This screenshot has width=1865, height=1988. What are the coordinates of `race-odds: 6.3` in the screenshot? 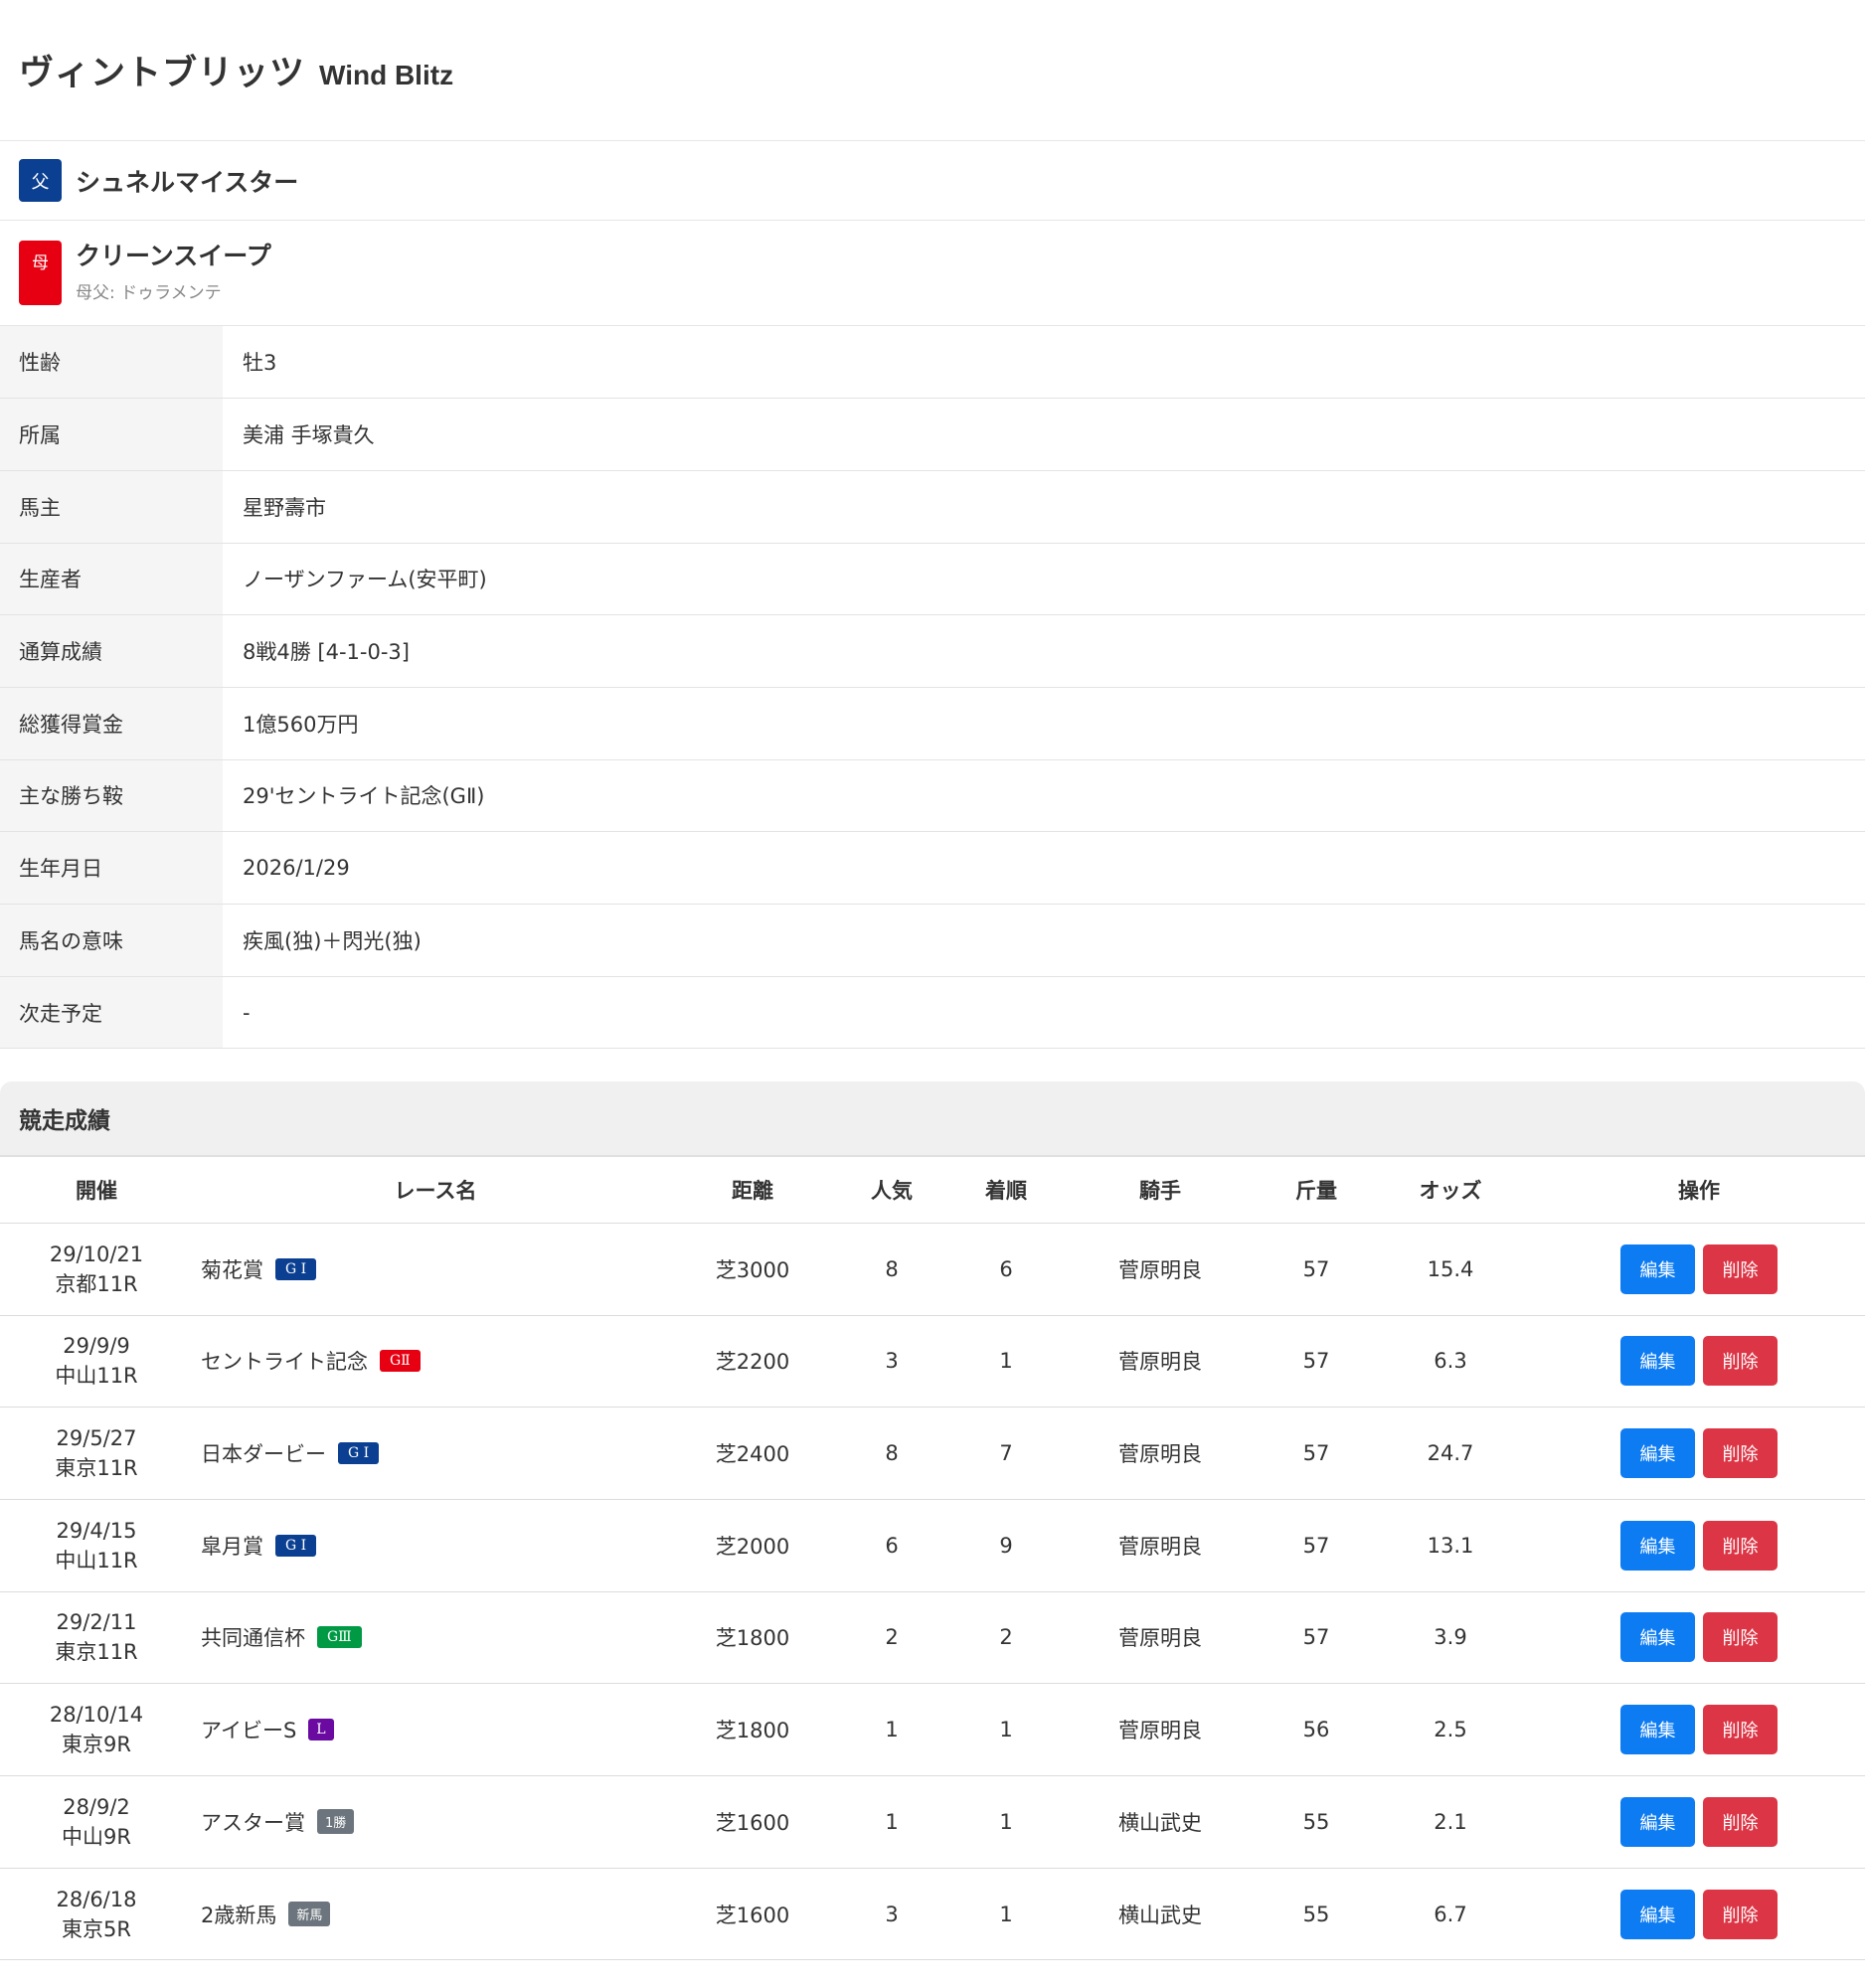 It's located at (1450, 1361).